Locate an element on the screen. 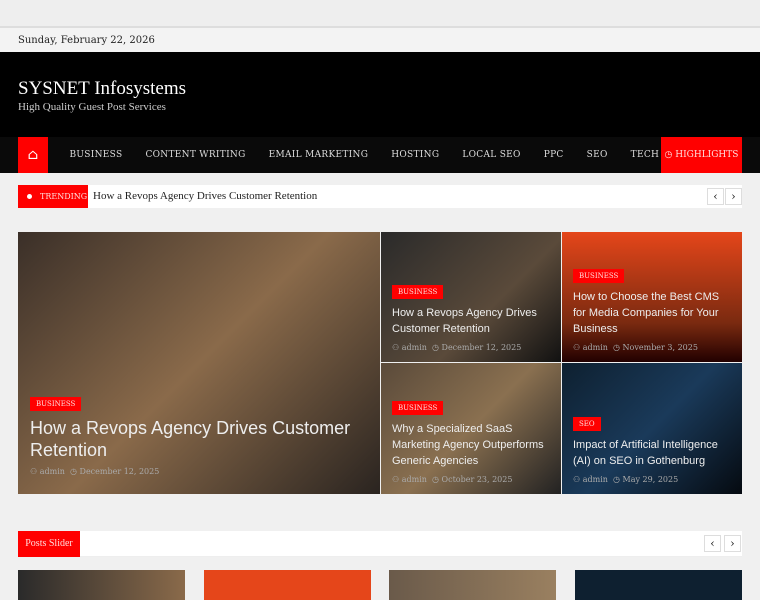 The image size is (760, 600). slider-prev-button: ‹ is located at coordinates (712, 543).